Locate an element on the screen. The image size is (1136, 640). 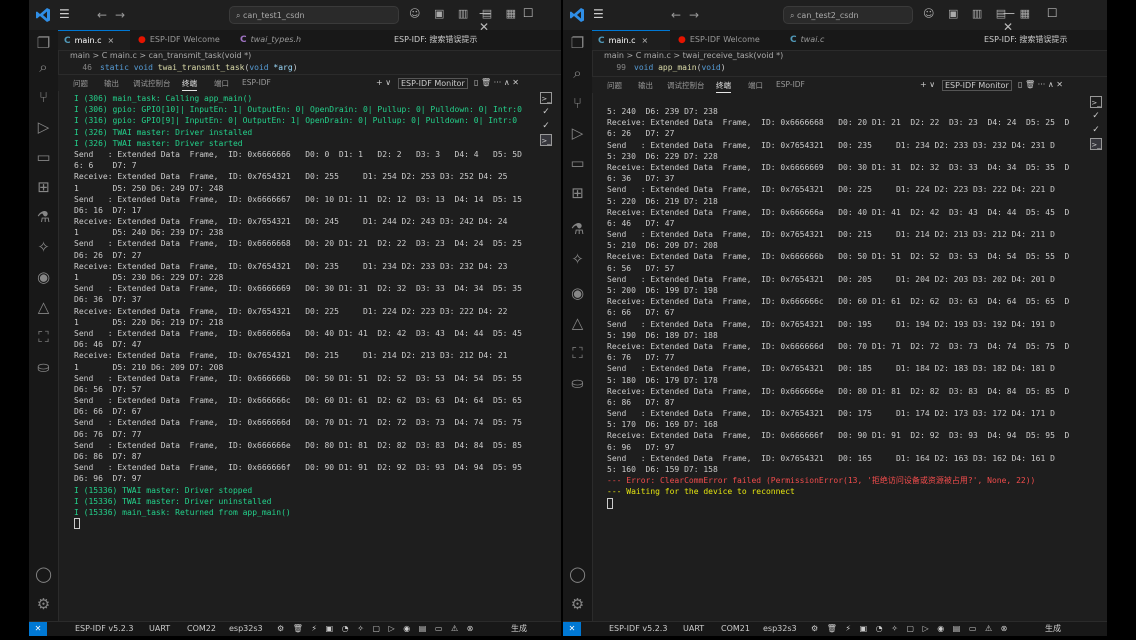
tab-twai-c: Ctwai.c is located at coordinates (824, 40).